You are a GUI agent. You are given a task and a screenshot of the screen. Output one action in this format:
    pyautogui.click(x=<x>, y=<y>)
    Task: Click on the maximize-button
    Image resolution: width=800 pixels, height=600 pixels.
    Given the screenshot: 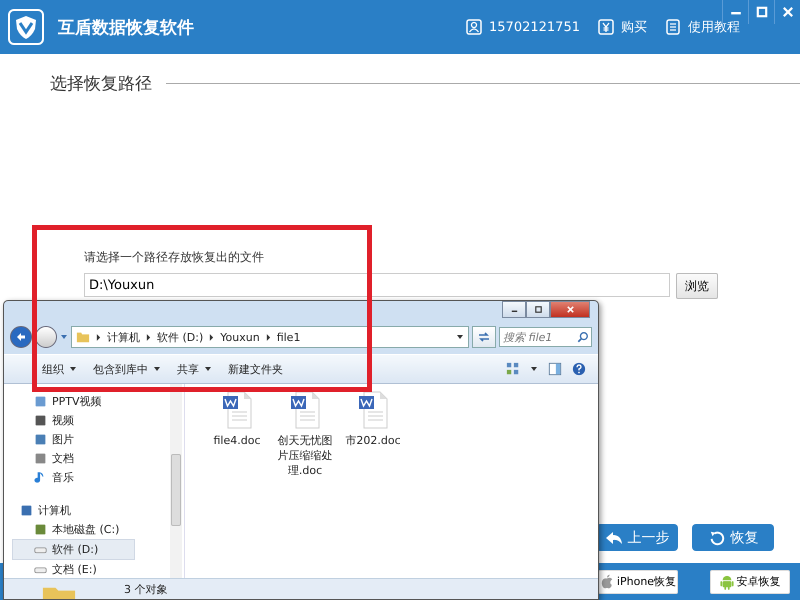 What is the action you would take?
    pyautogui.click(x=538, y=309)
    